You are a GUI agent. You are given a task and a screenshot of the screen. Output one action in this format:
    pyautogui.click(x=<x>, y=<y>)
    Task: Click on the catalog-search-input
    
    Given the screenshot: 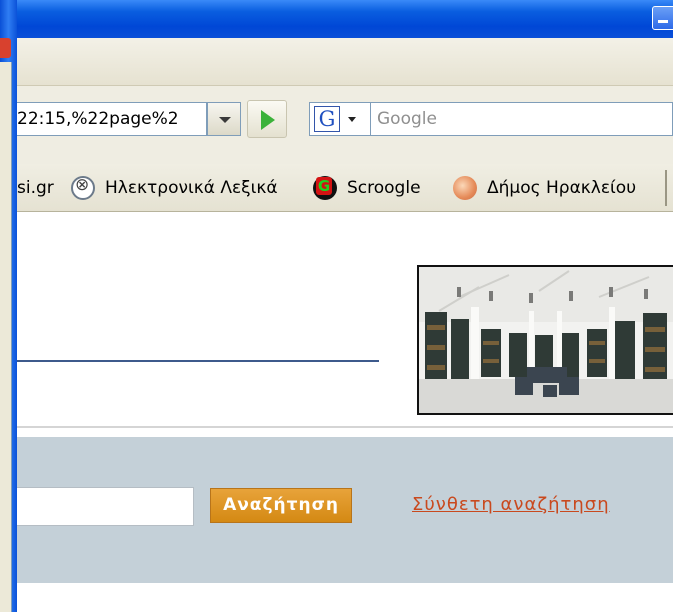 What is the action you would take?
    pyautogui.click(x=105, y=506)
    